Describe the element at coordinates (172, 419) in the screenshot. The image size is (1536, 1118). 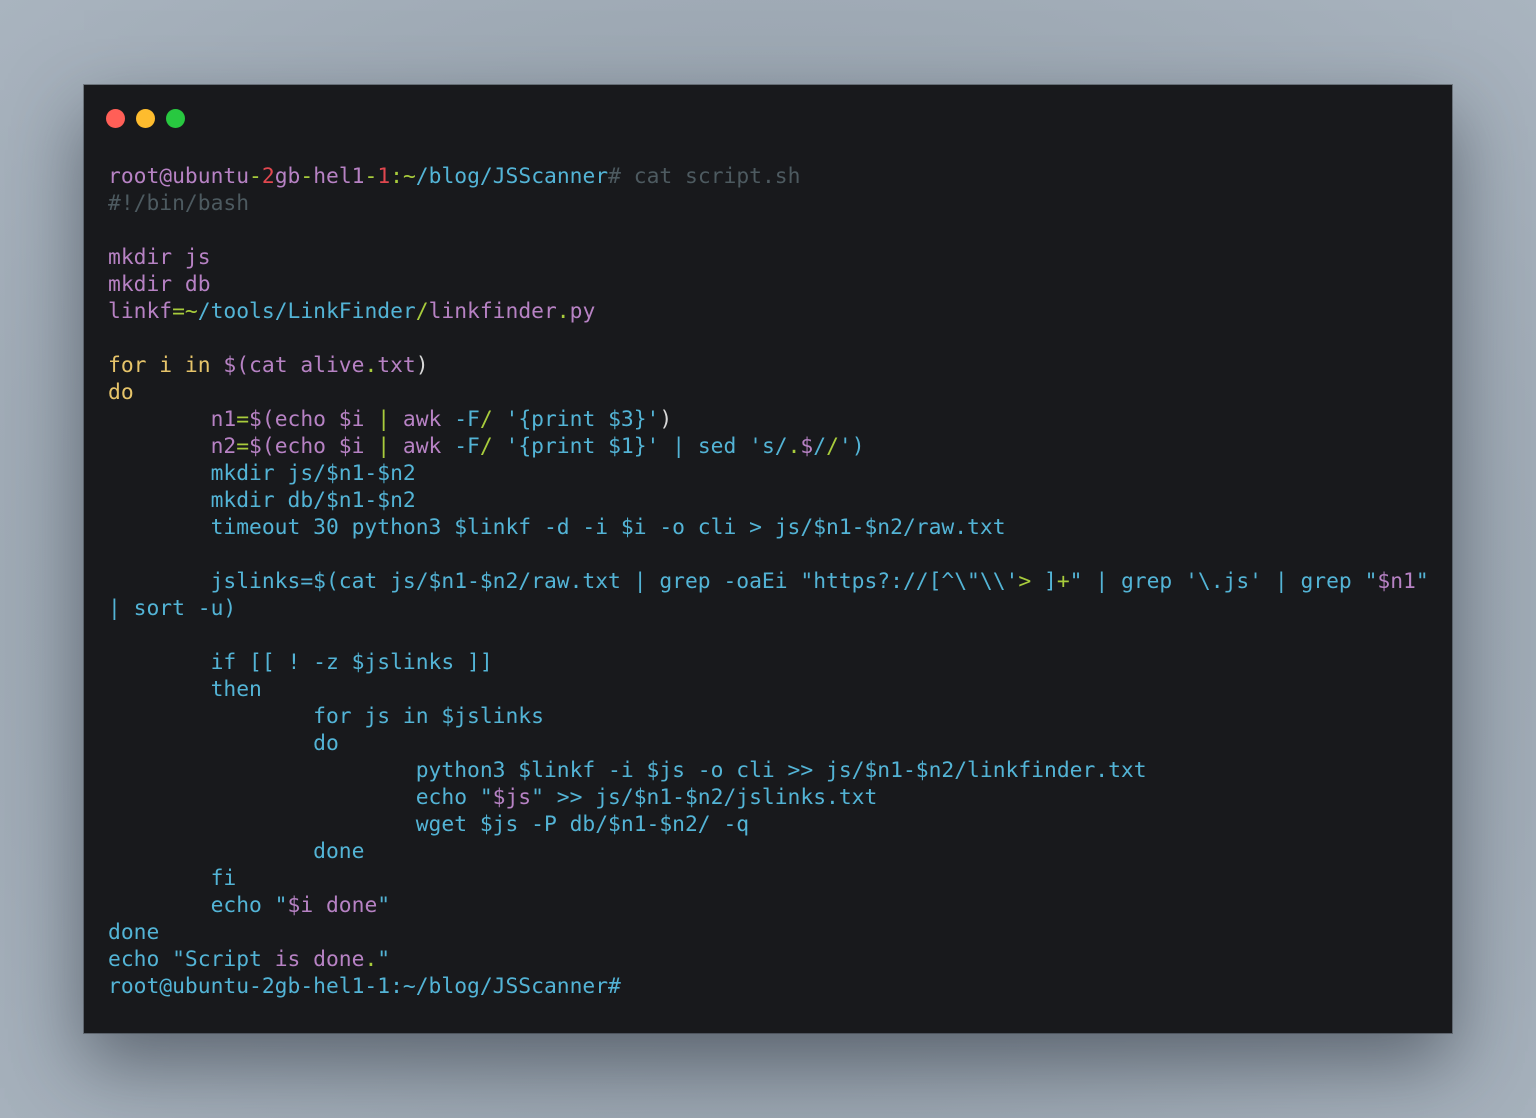
I see `code-token: n1` at that location.